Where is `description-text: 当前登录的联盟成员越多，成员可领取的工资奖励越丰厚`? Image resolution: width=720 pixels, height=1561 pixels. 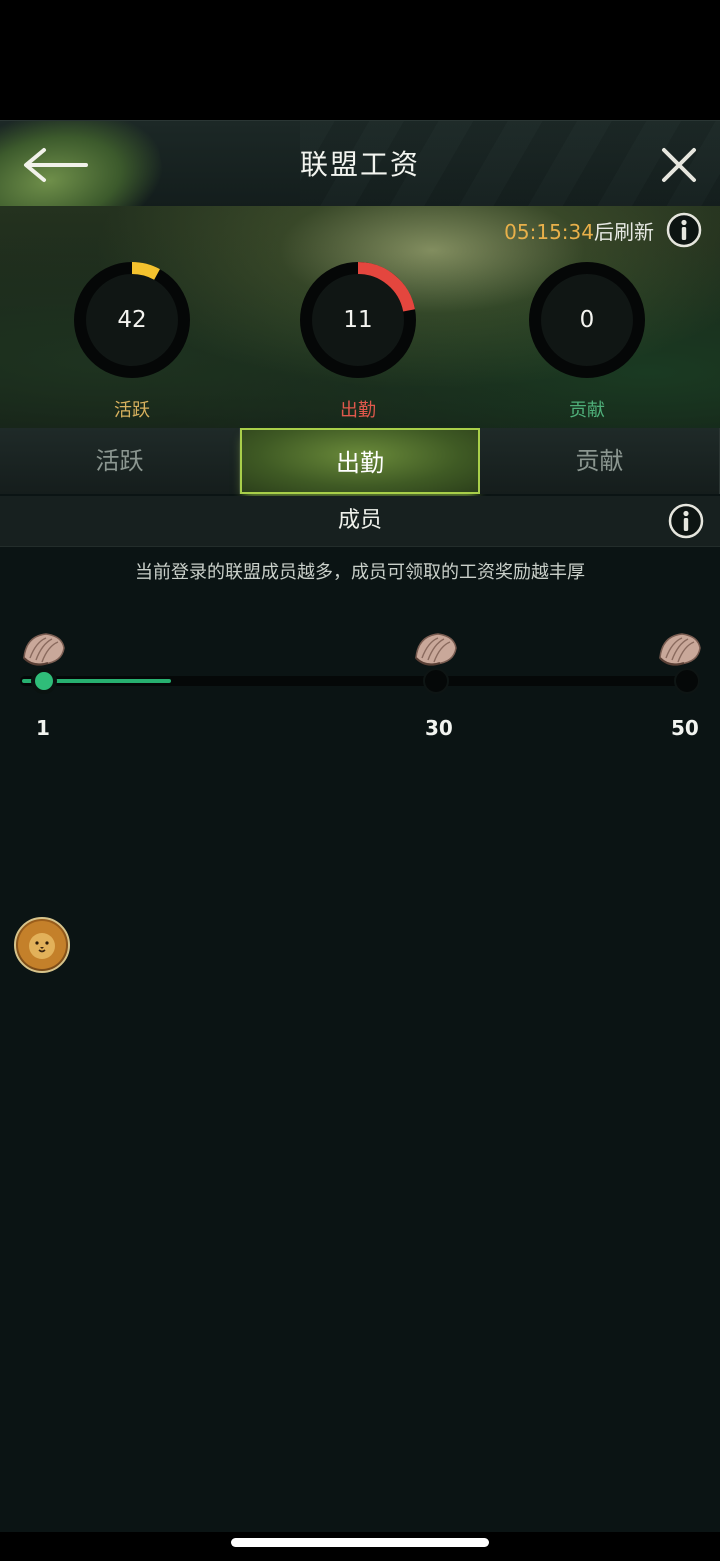 description-text: 当前登录的联盟成员越多，成员可领取的工资奖励越丰厚 is located at coordinates (360, 572).